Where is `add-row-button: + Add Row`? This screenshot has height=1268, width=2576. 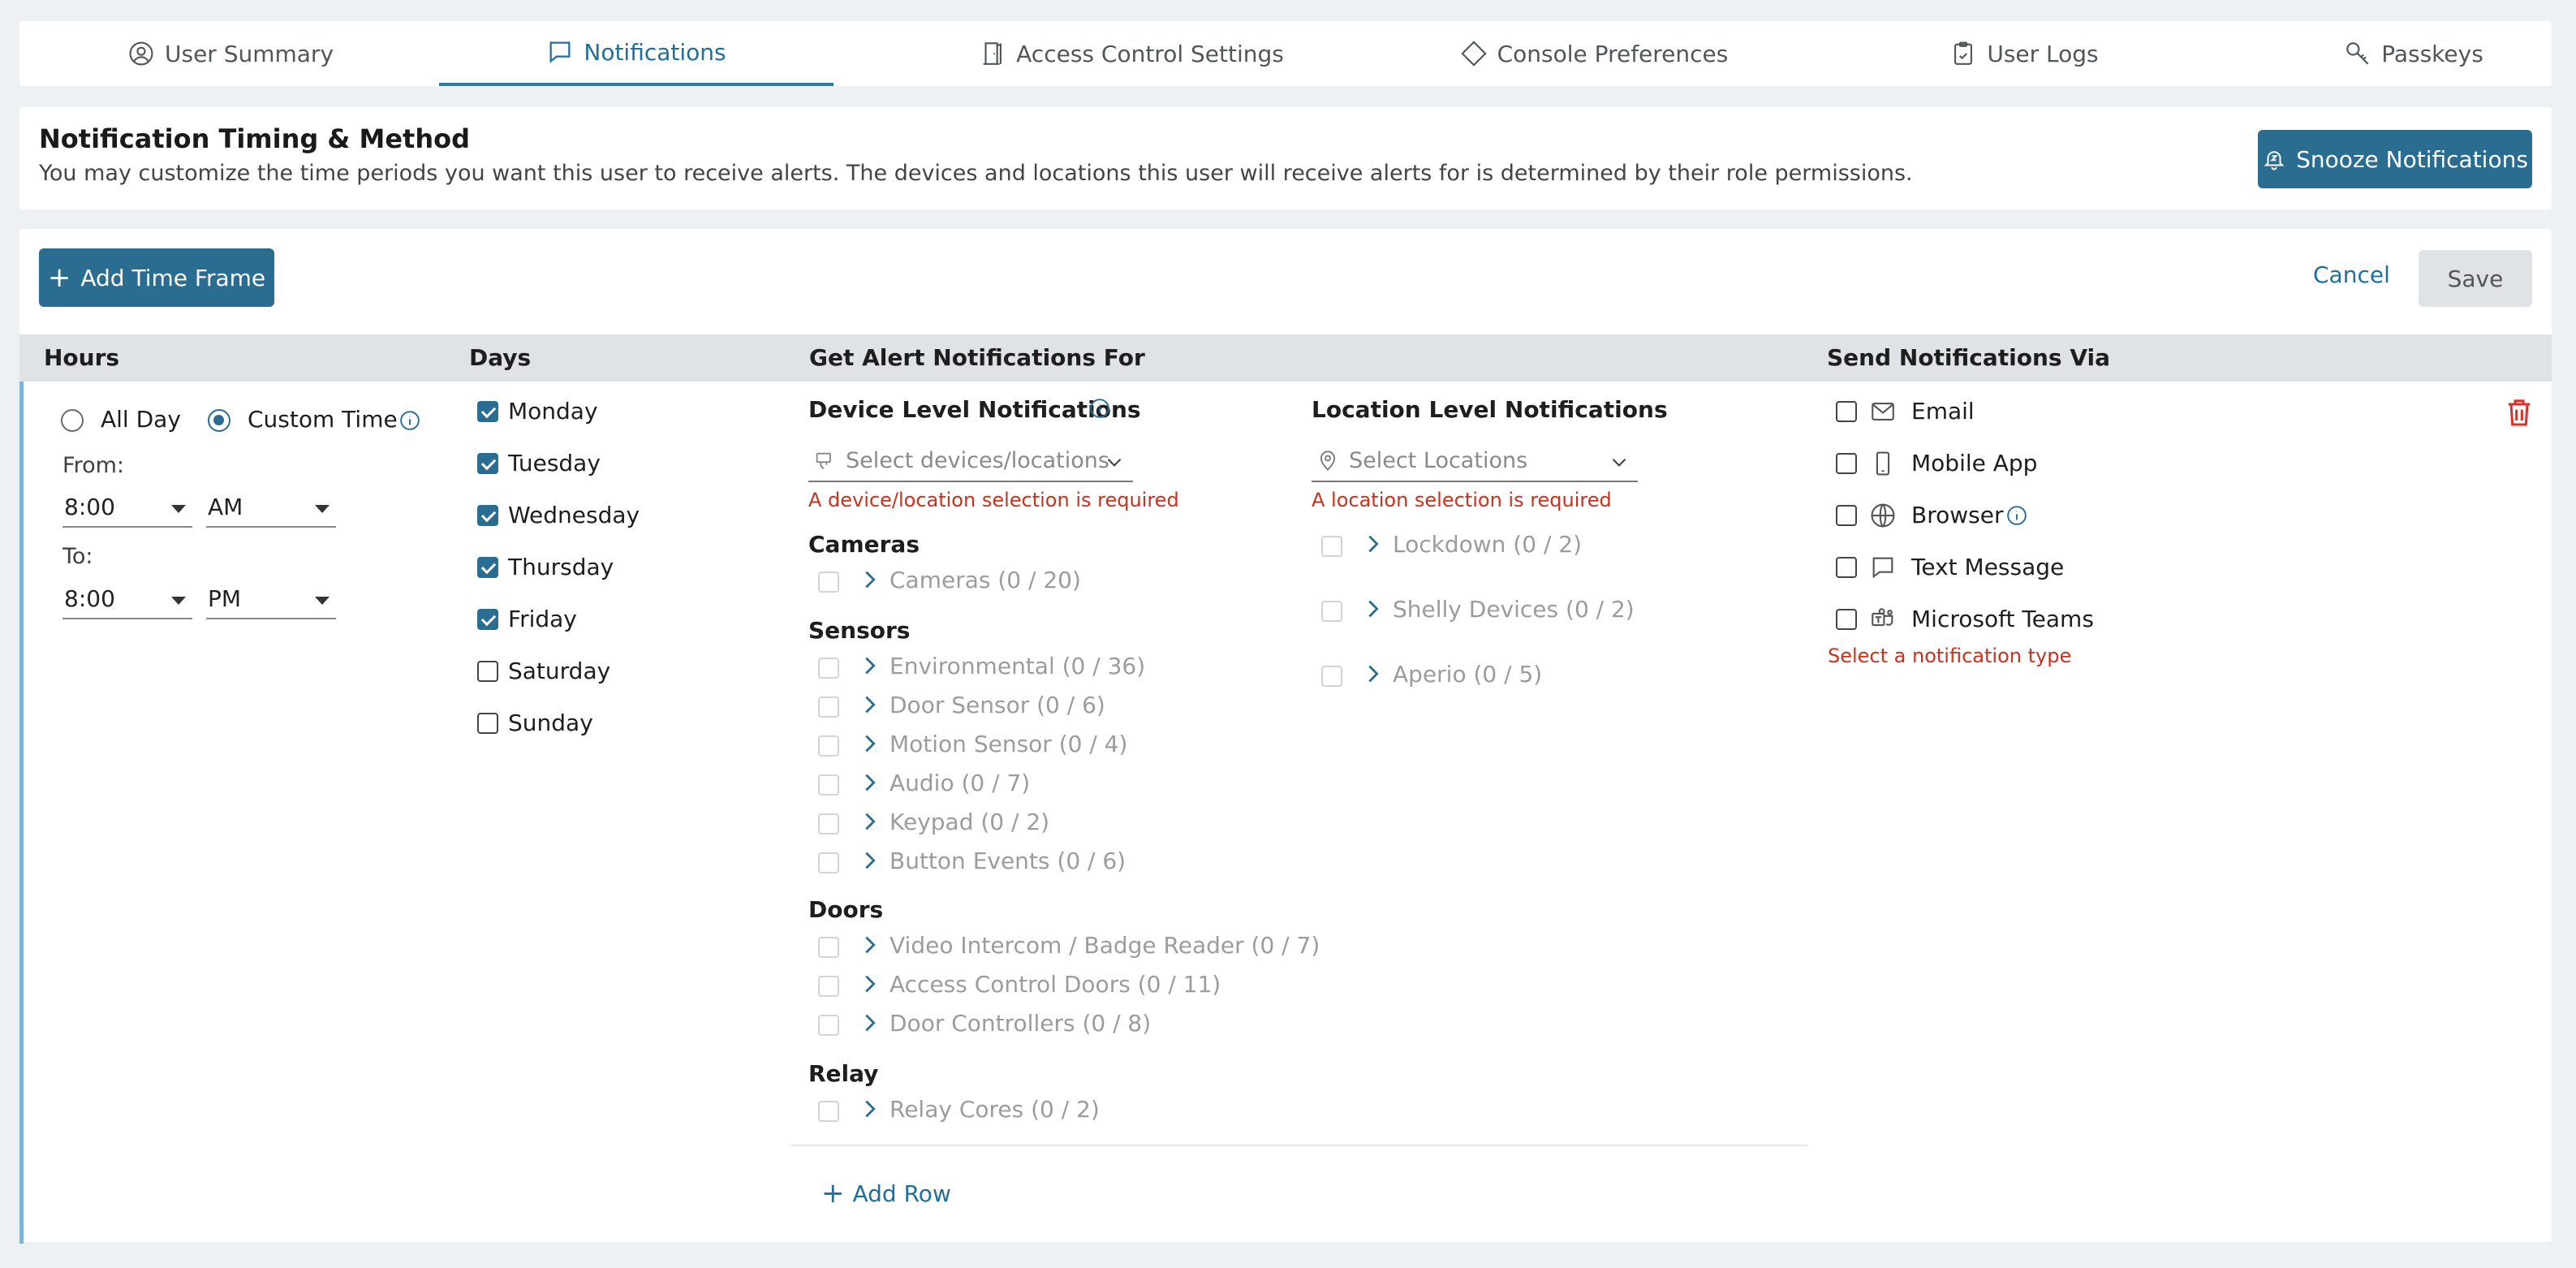 add-row-button: + Add Row is located at coordinates (886, 1193).